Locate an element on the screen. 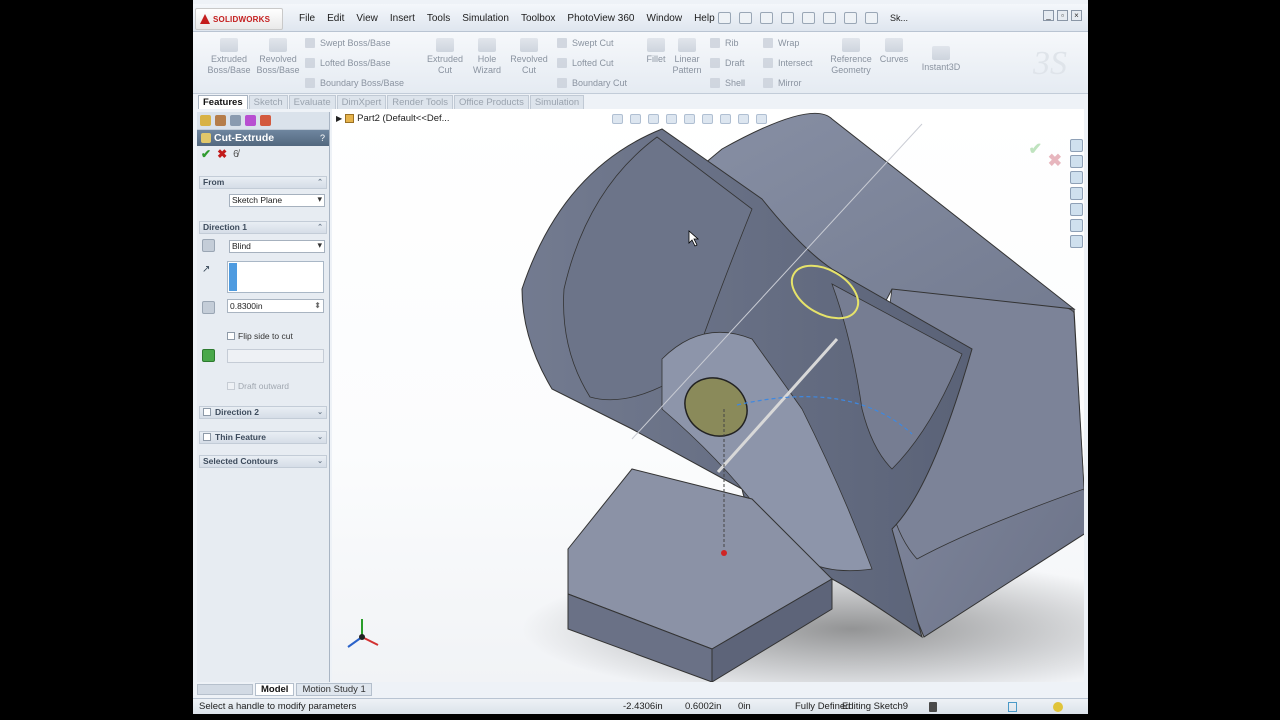 Image resolution: width=1280 pixels, height=720 pixels. draft-button: Draft is located at coordinates (727, 63).